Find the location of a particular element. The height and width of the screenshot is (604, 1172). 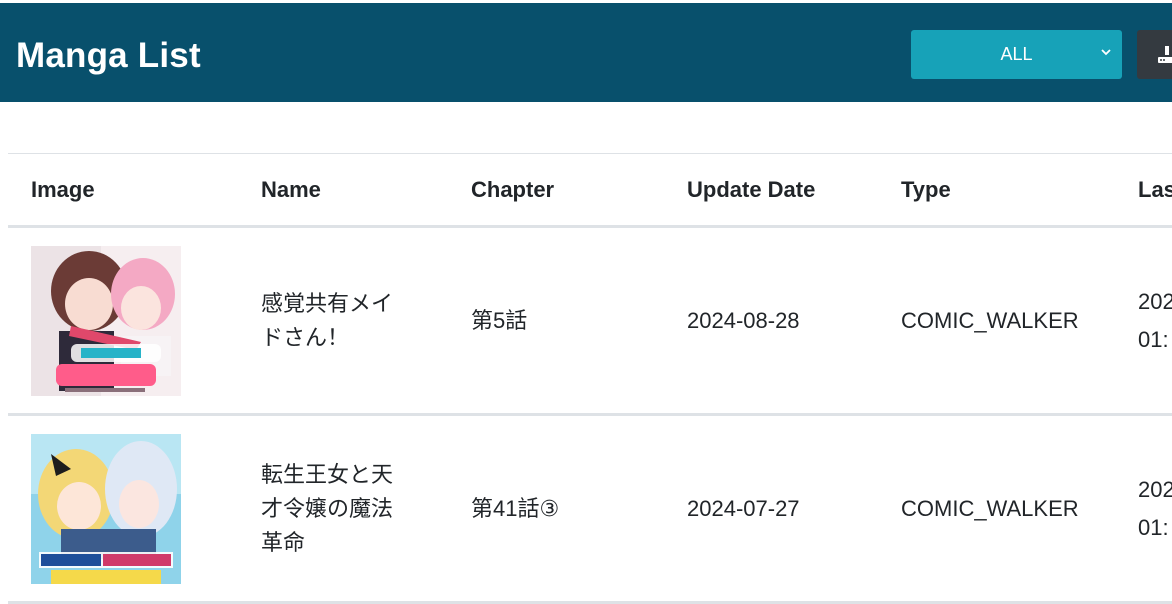

name-cell: 感覚共有メイドさん！ is located at coordinates (343, 321).